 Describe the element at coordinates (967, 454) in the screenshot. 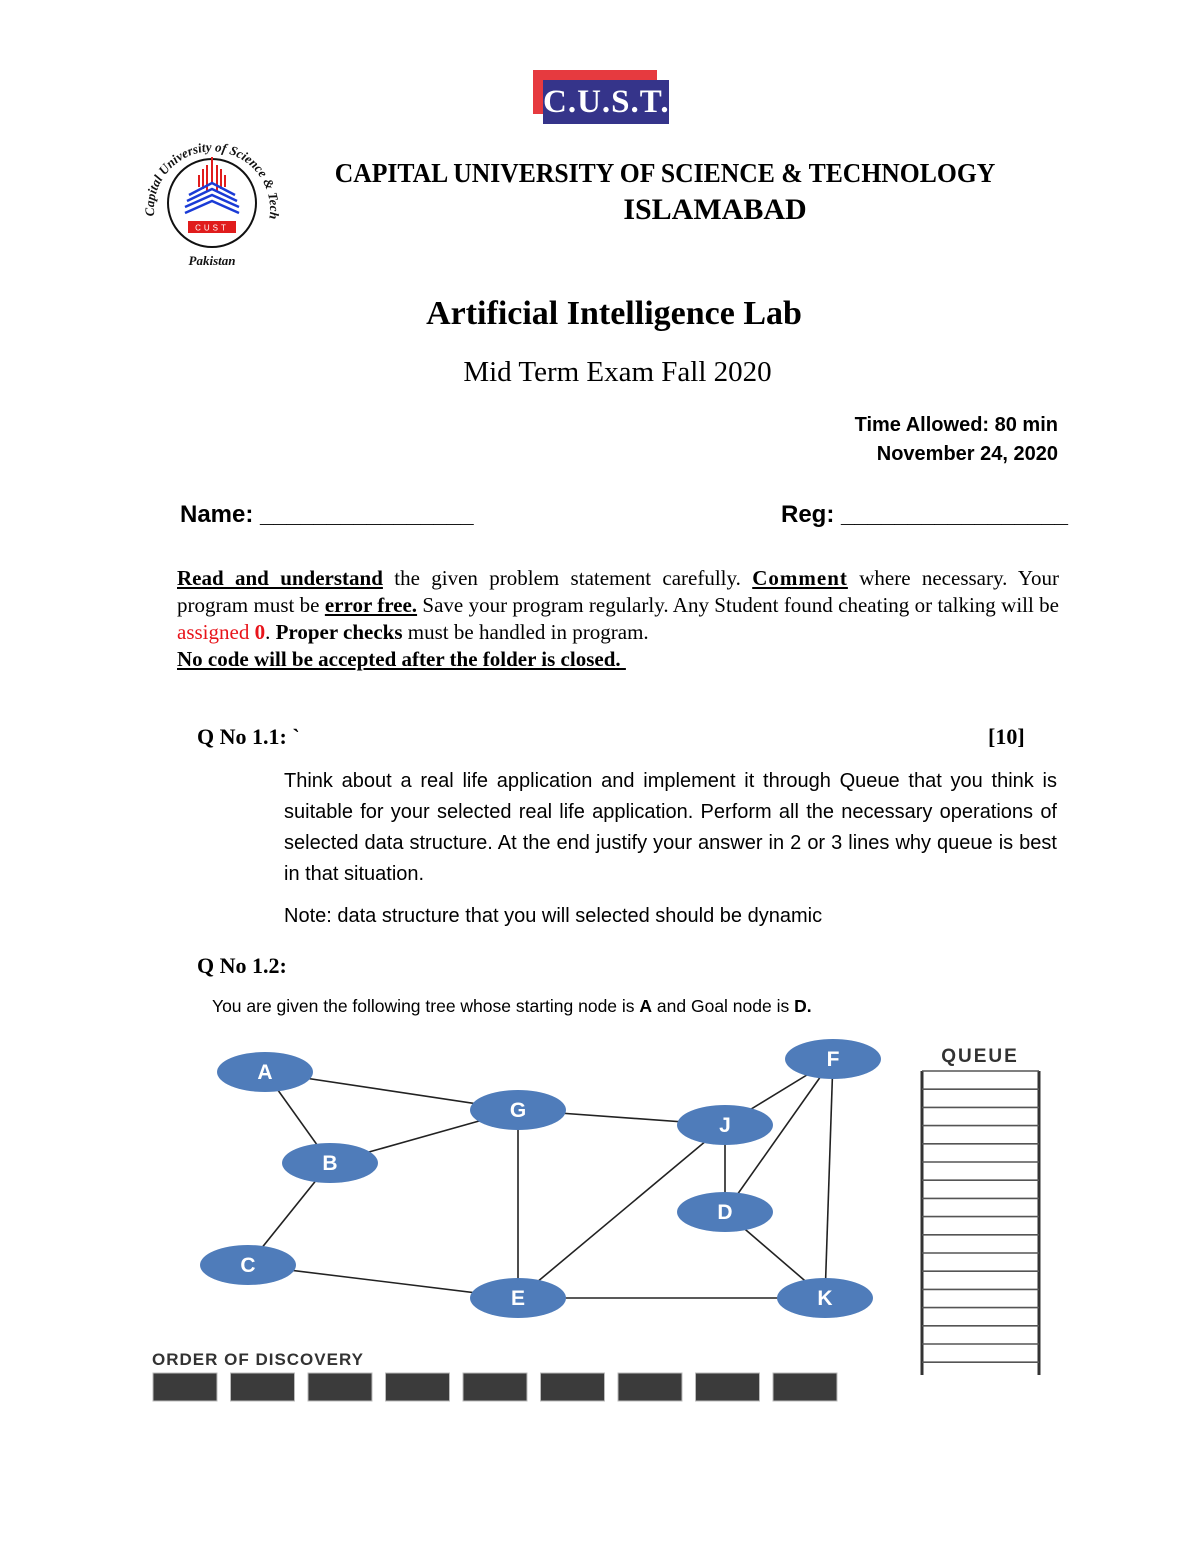

I see `exam-date: November 24, 2020` at that location.